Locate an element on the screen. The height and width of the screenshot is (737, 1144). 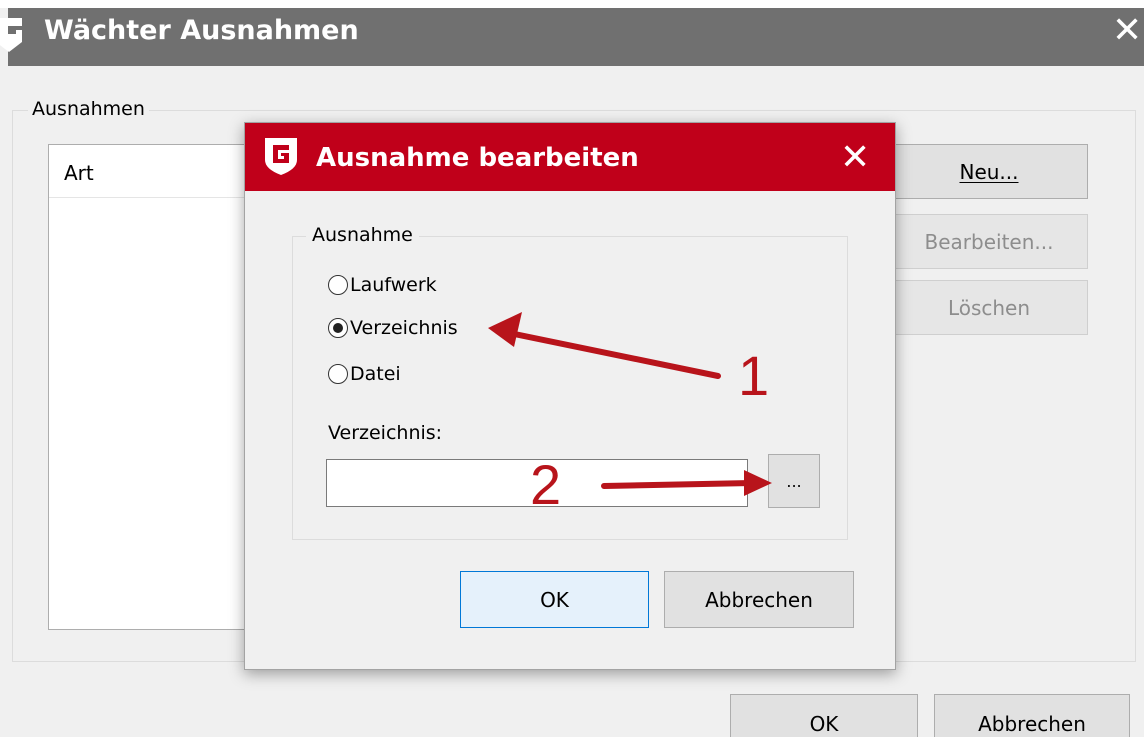
radio-laufwerk-label: Laufwerk is located at coordinates (393, 285).